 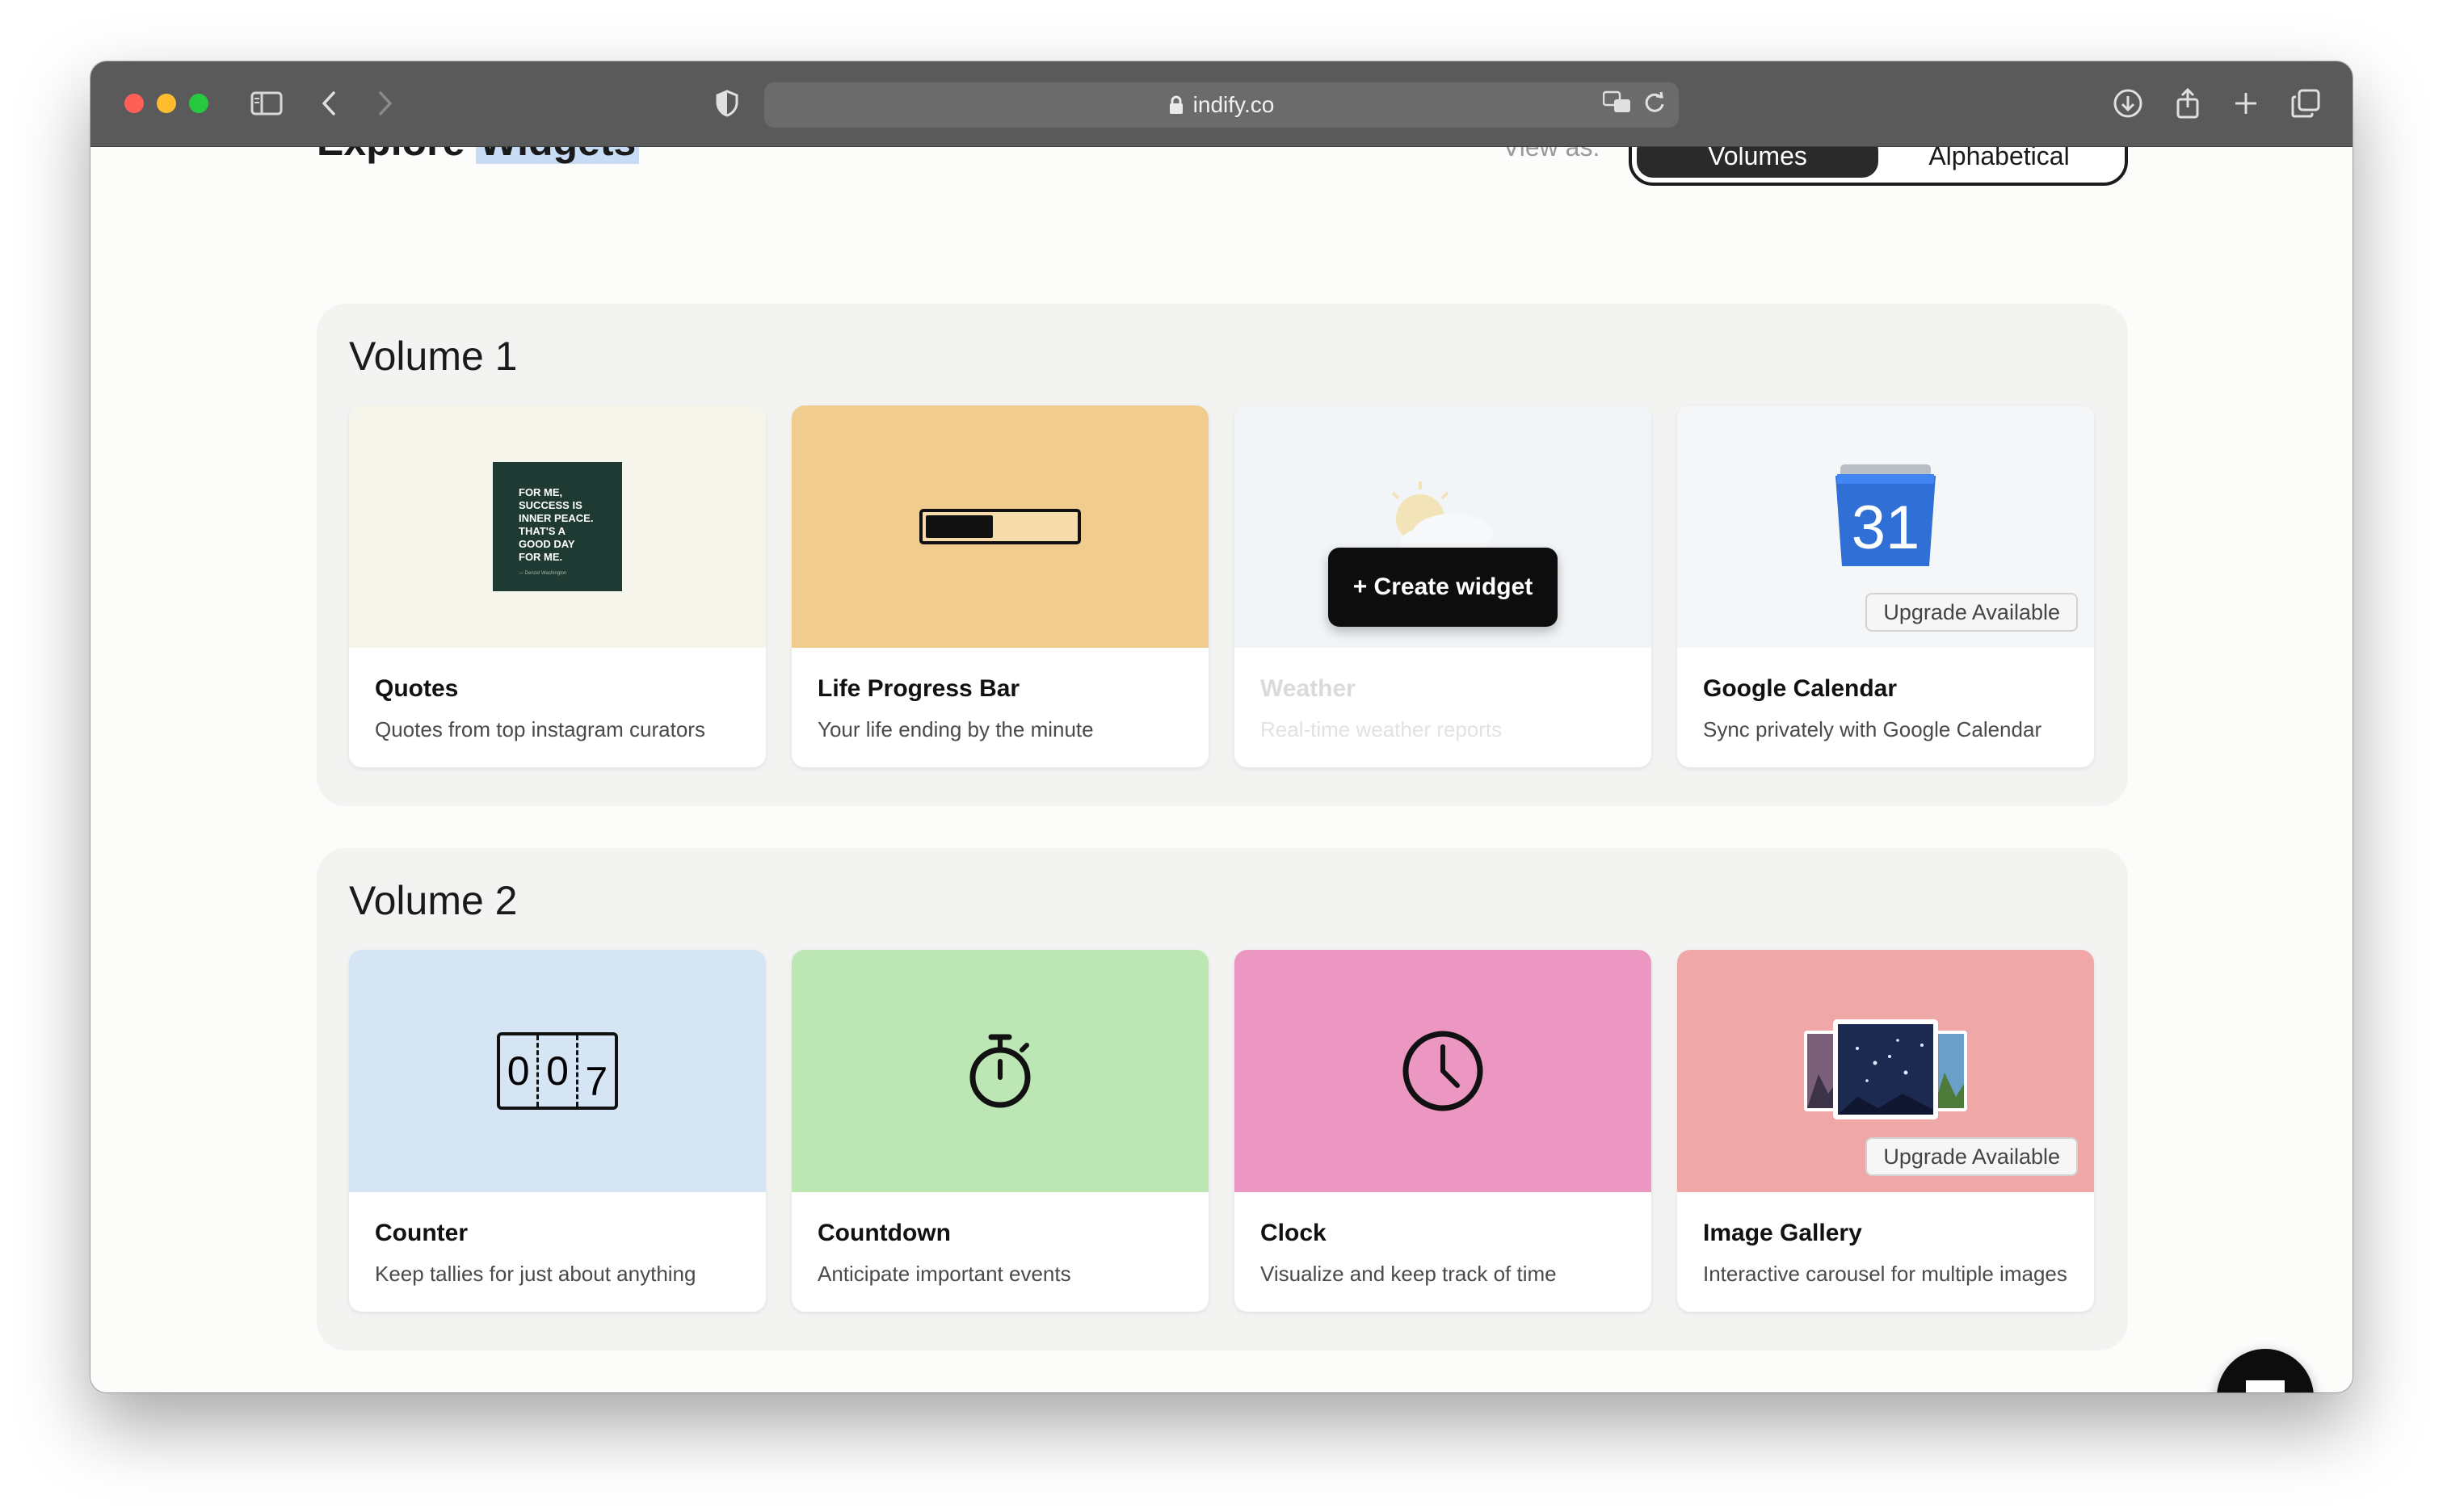 What do you see at coordinates (1293, 1233) in the screenshot?
I see `card-title: Clock` at bounding box center [1293, 1233].